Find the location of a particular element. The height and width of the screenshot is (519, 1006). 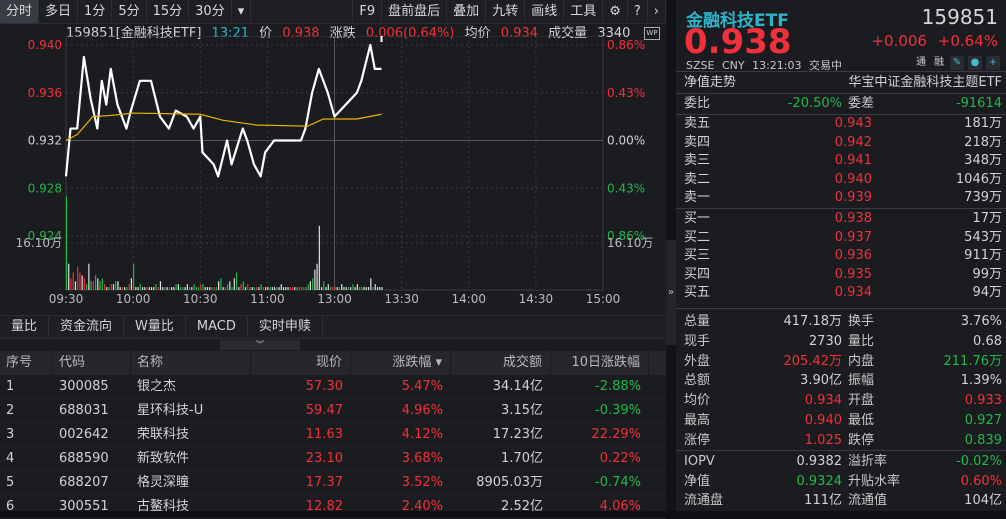

last-price: 0.938 is located at coordinates (738, 42).